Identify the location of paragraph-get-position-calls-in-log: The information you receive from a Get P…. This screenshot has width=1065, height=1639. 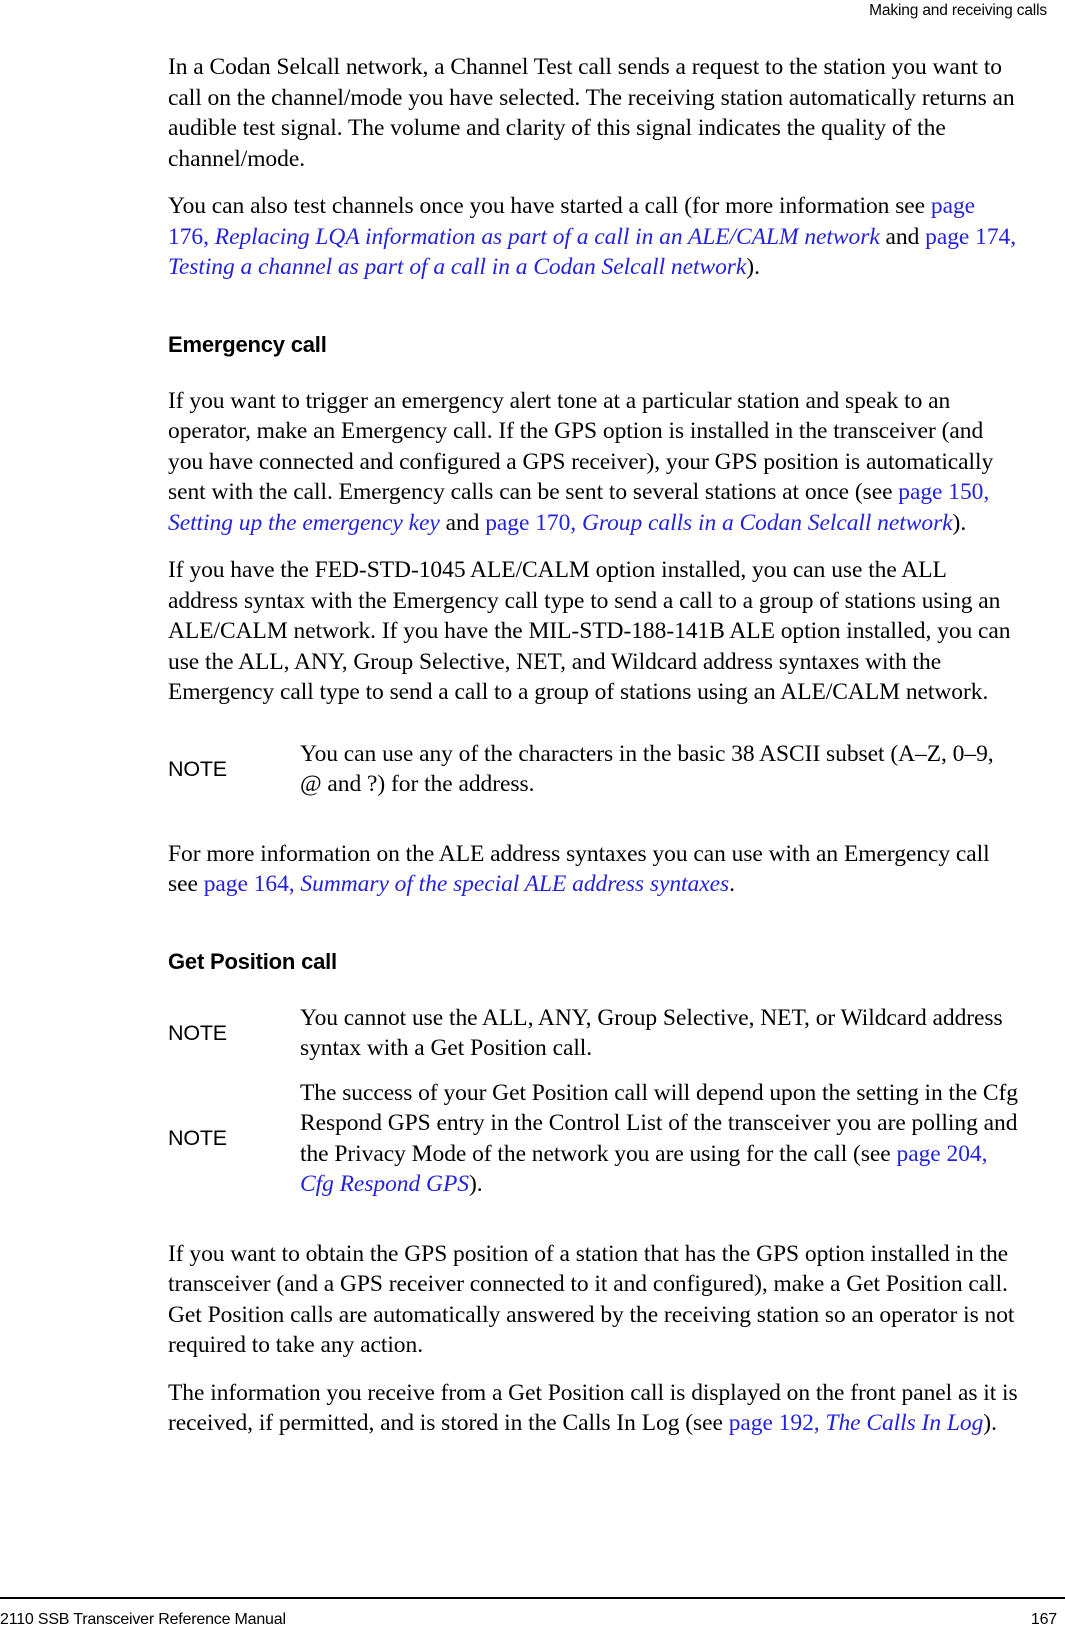
(594, 1408).